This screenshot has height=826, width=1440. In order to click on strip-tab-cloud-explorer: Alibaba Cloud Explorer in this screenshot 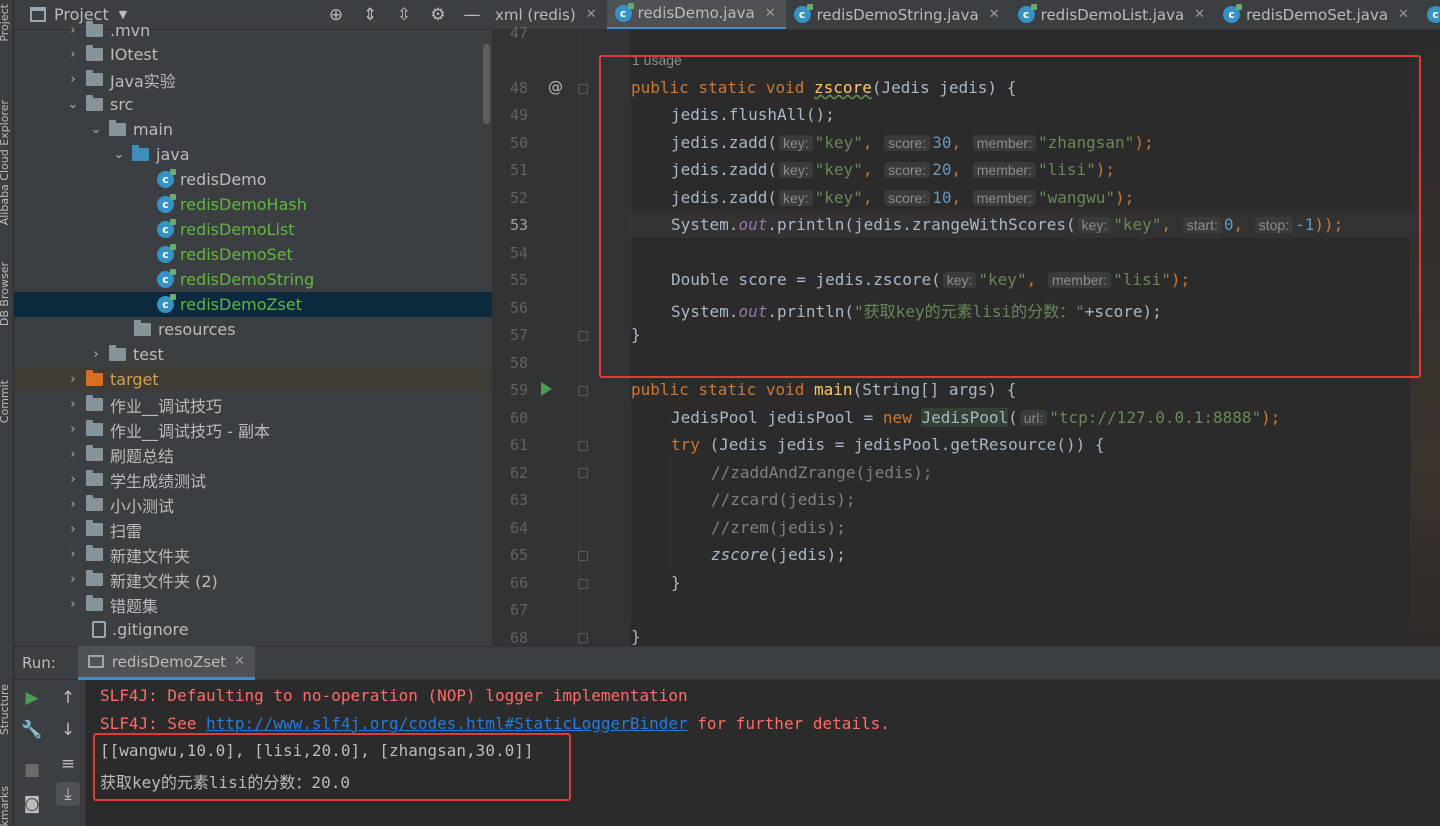, I will do `click(5, 162)`.